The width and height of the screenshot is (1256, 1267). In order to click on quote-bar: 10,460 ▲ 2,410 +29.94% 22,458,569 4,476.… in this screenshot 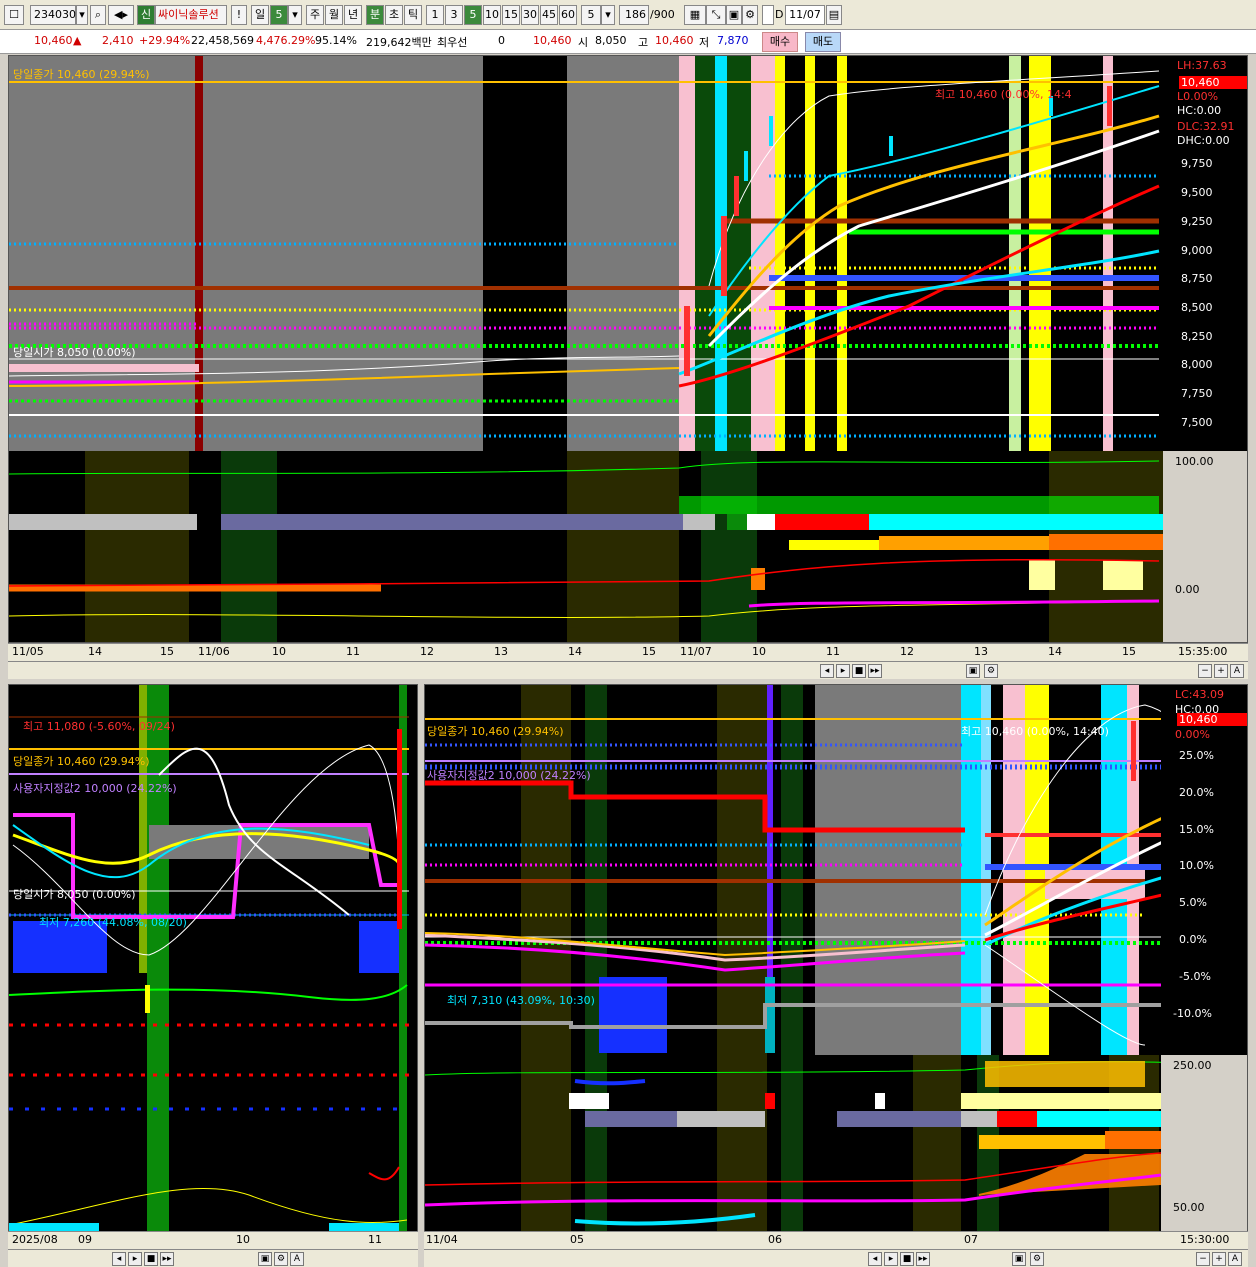, I will do `click(628, 42)`.